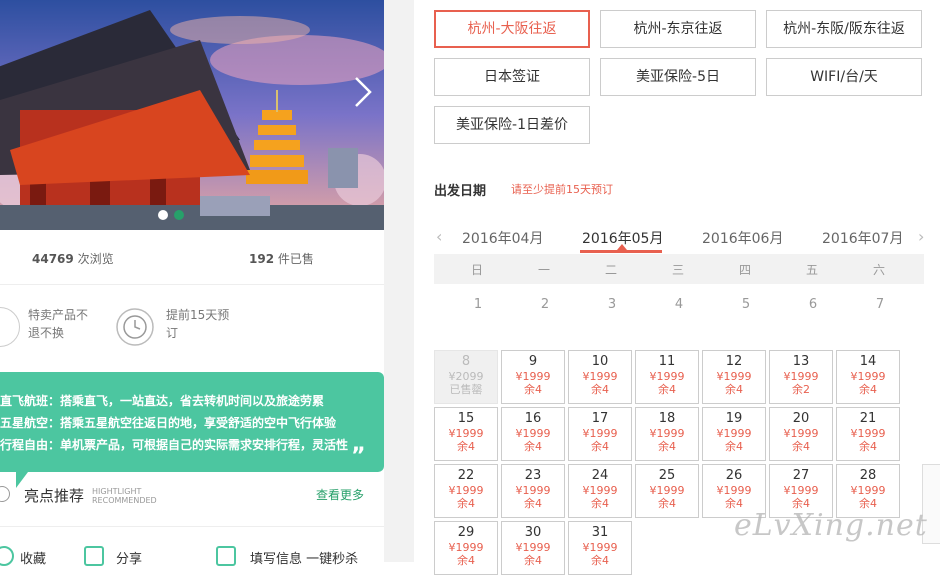 Image resolution: width=940 pixels, height=575 pixels. Describe the element at coordinates (439, 236) in the screenshot. I see `prev-month-icon: ‹` at that location.